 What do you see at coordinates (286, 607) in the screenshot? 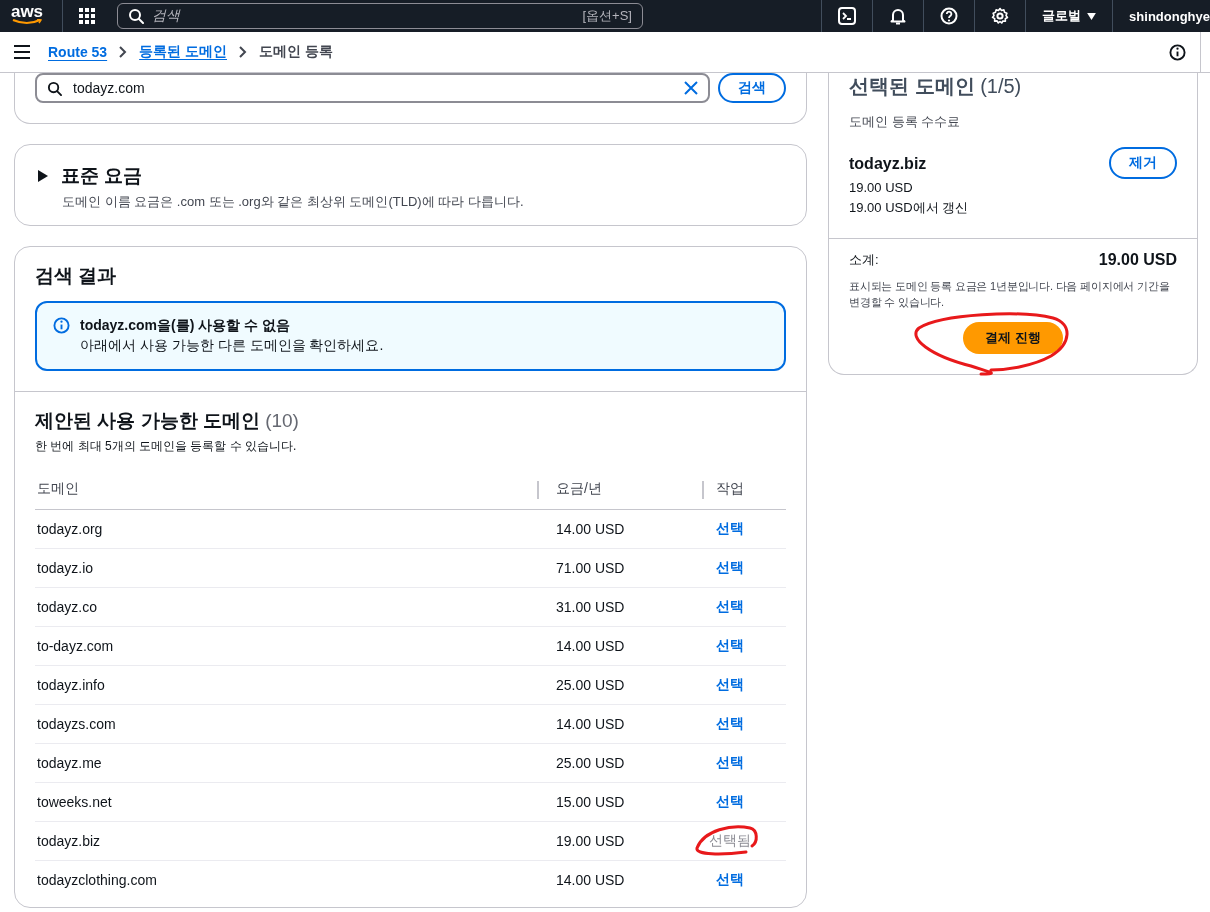
I see `domain-cell: todayz.co` at bounding box center [286, 607].